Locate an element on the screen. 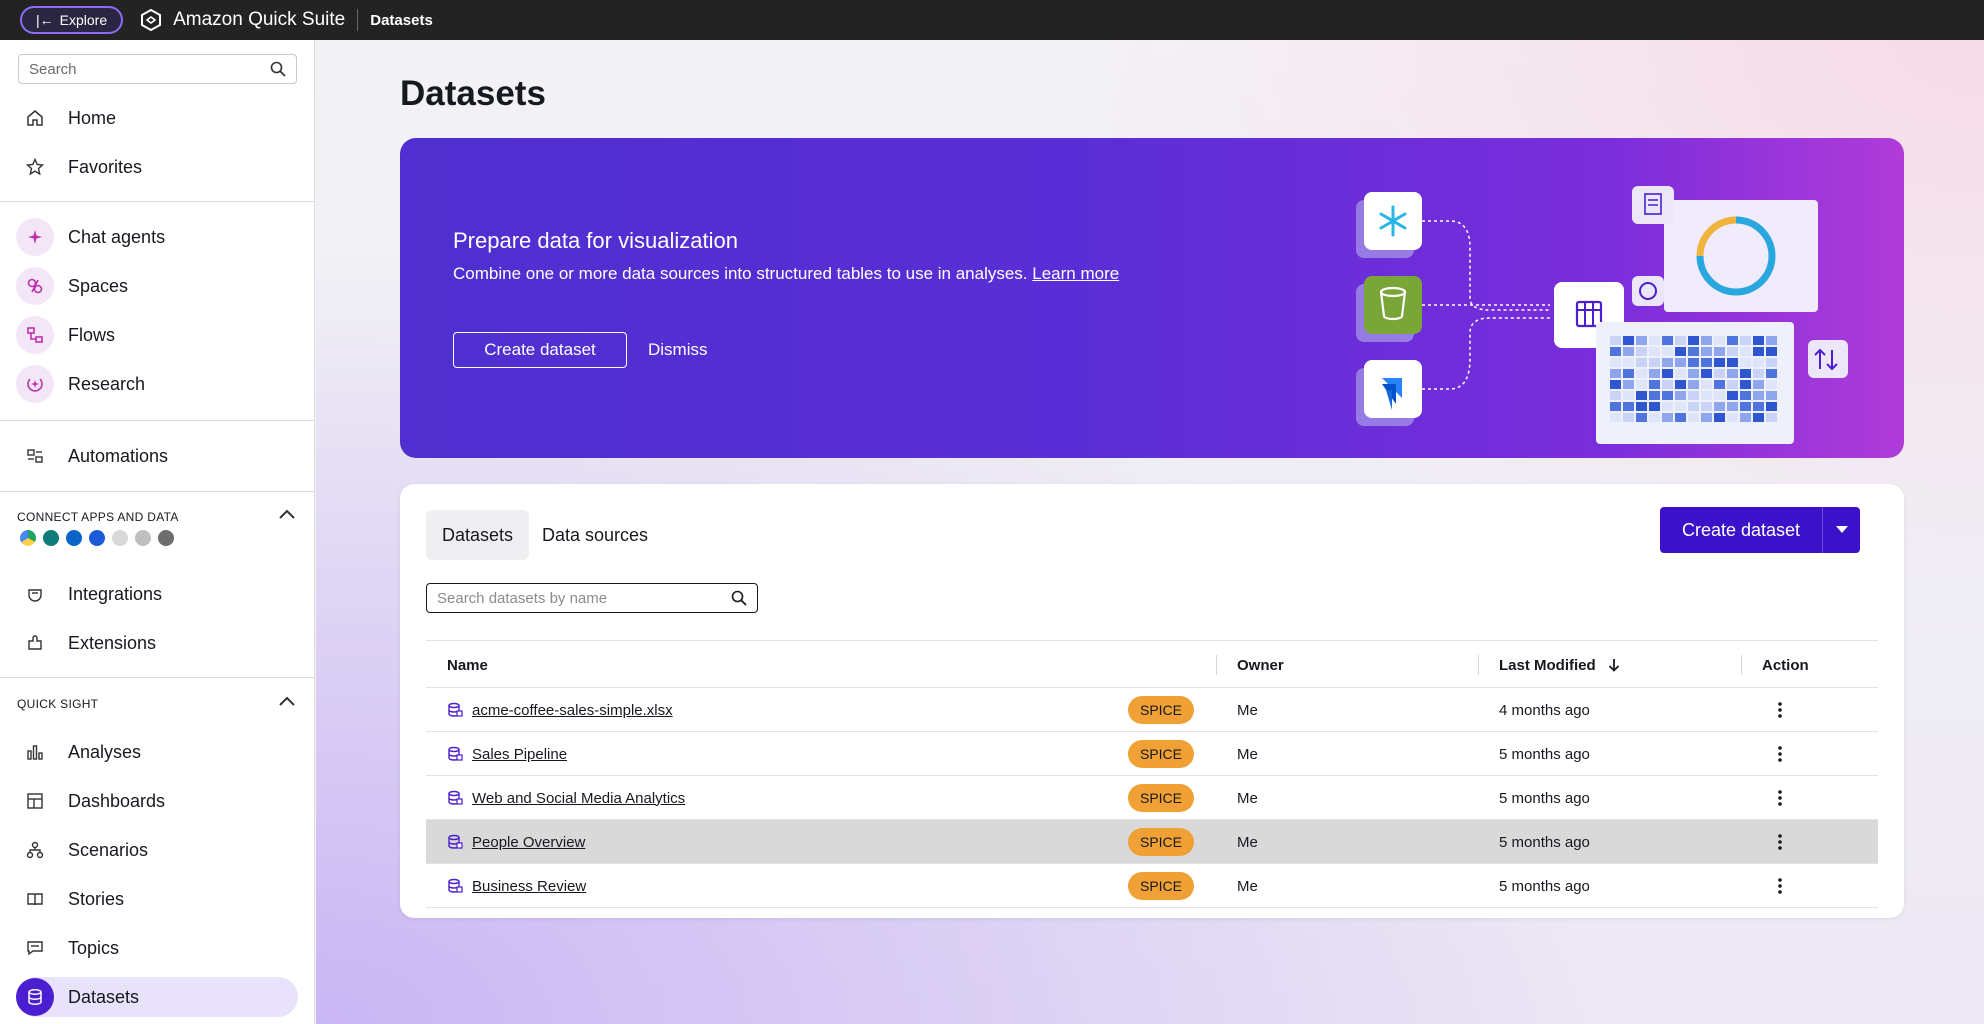  sidebar-item-automations: Automations is located at coordinates (157, 456).